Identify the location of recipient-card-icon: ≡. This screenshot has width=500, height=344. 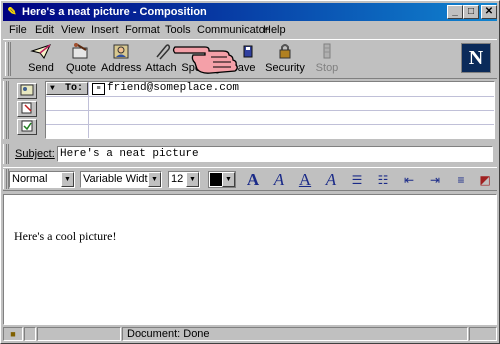
(98, 89).